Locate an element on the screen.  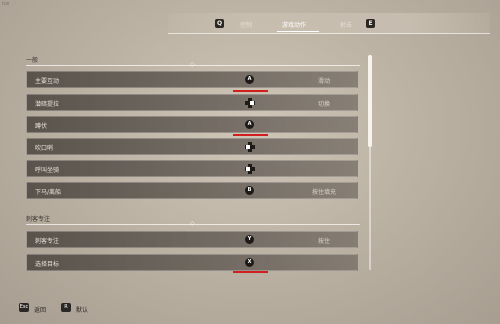
section-title-general: 一般 is located at coordinates (32, 60).